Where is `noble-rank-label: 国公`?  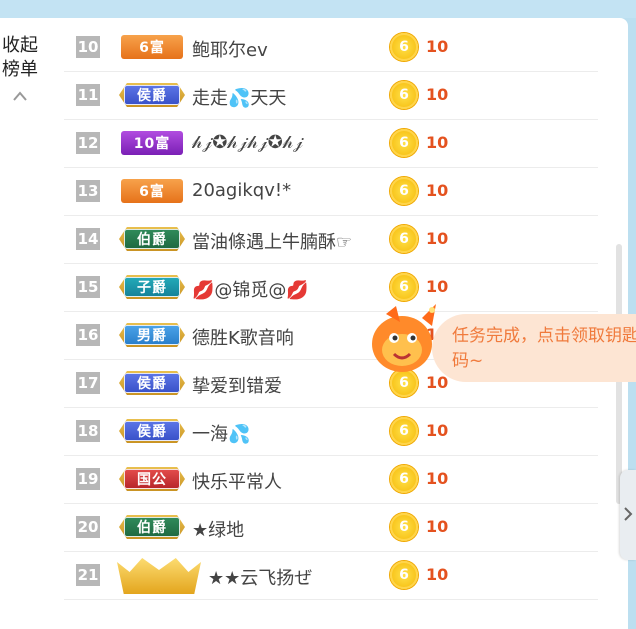
noble-rank-label: 国公 is located at coordinates (152, 479).